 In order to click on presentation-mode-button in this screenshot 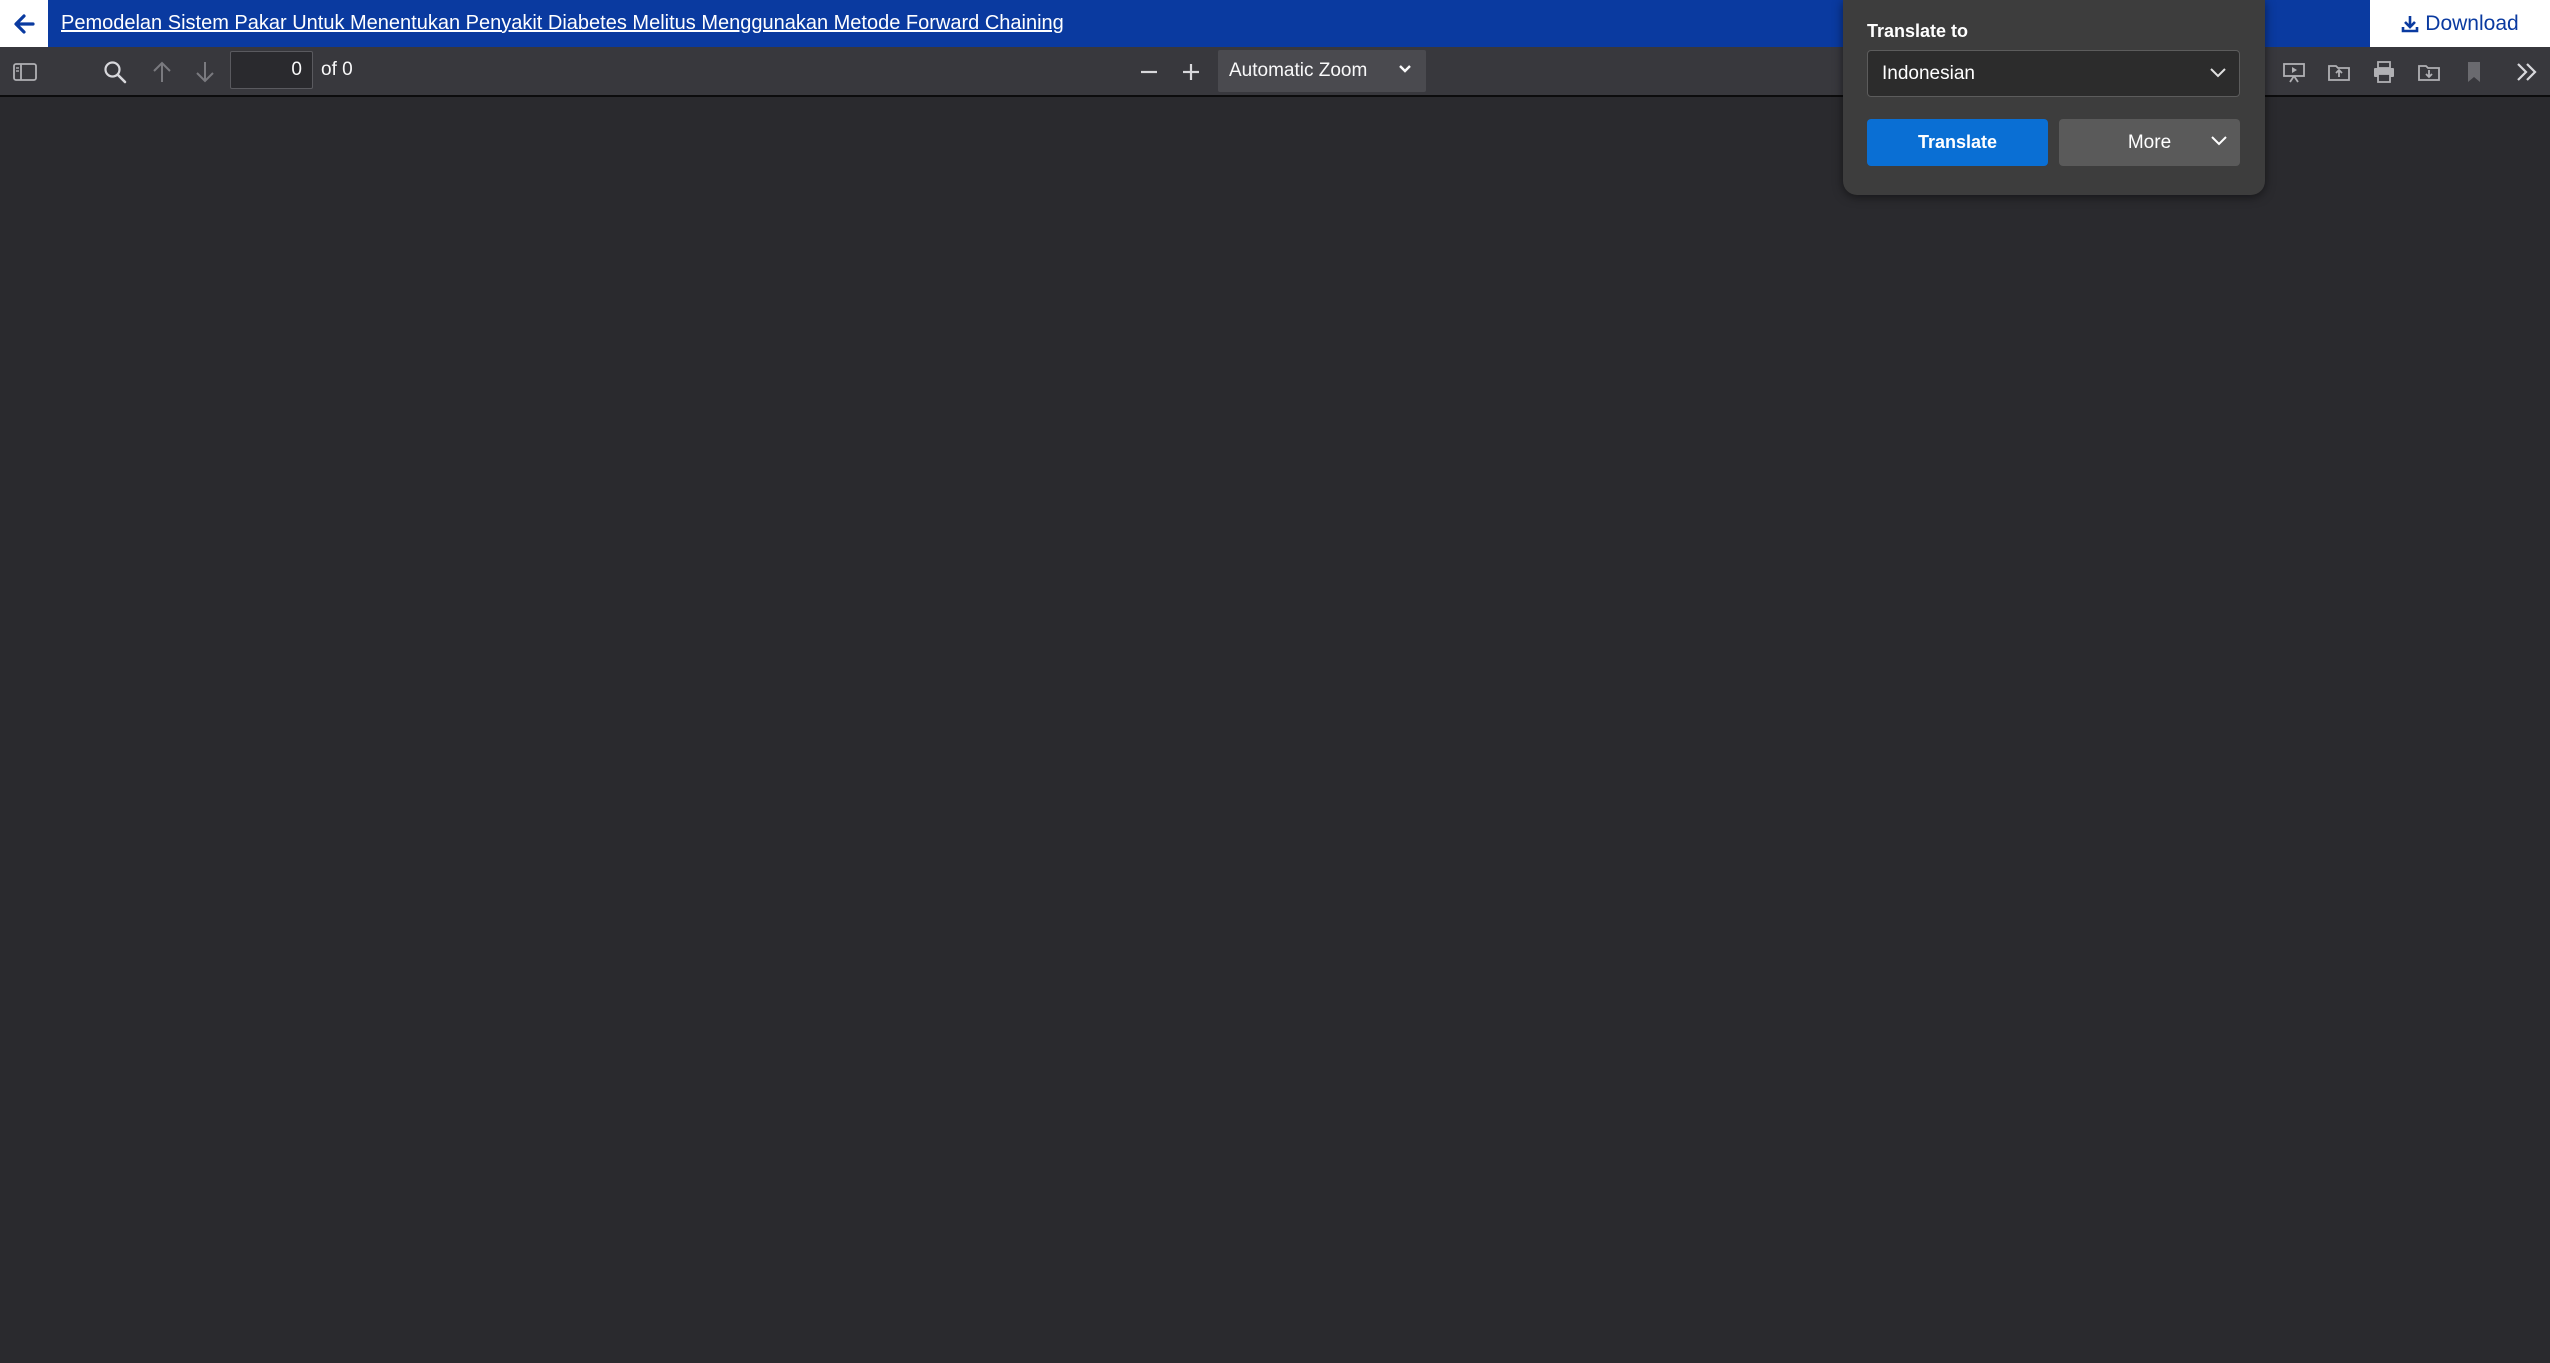, I will do `click(2294, 72)`.